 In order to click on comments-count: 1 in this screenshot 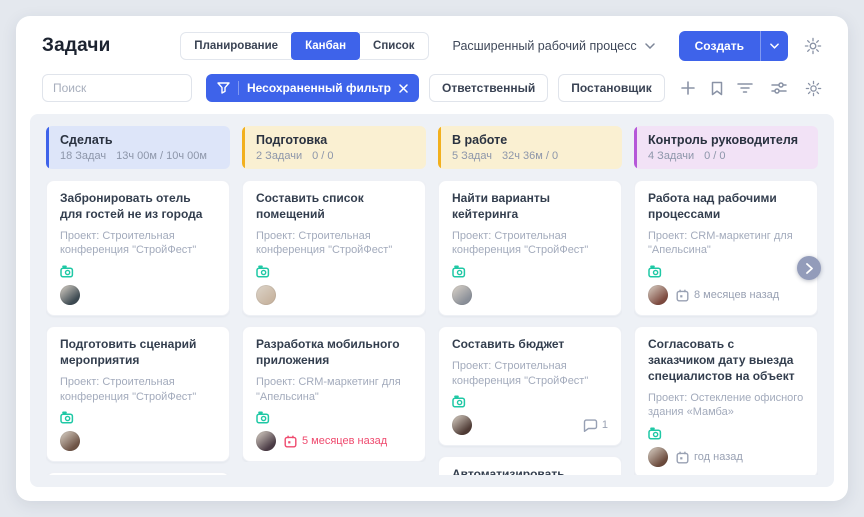, I will do `click(595, 425)`.